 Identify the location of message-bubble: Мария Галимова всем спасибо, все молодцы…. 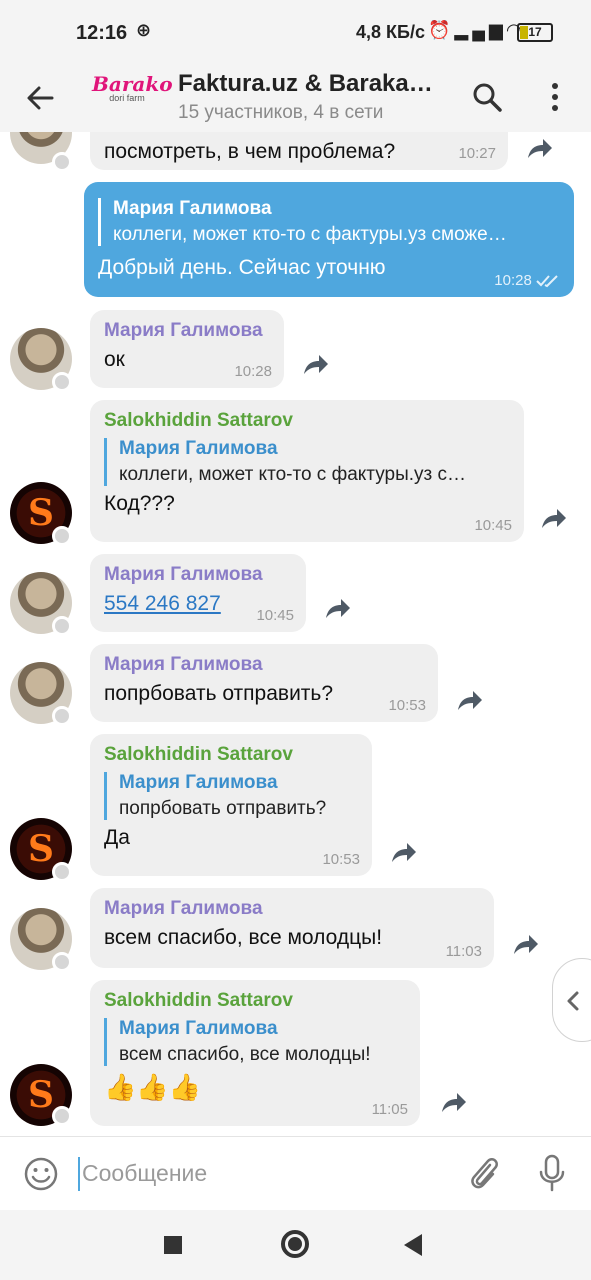
(292, 928).